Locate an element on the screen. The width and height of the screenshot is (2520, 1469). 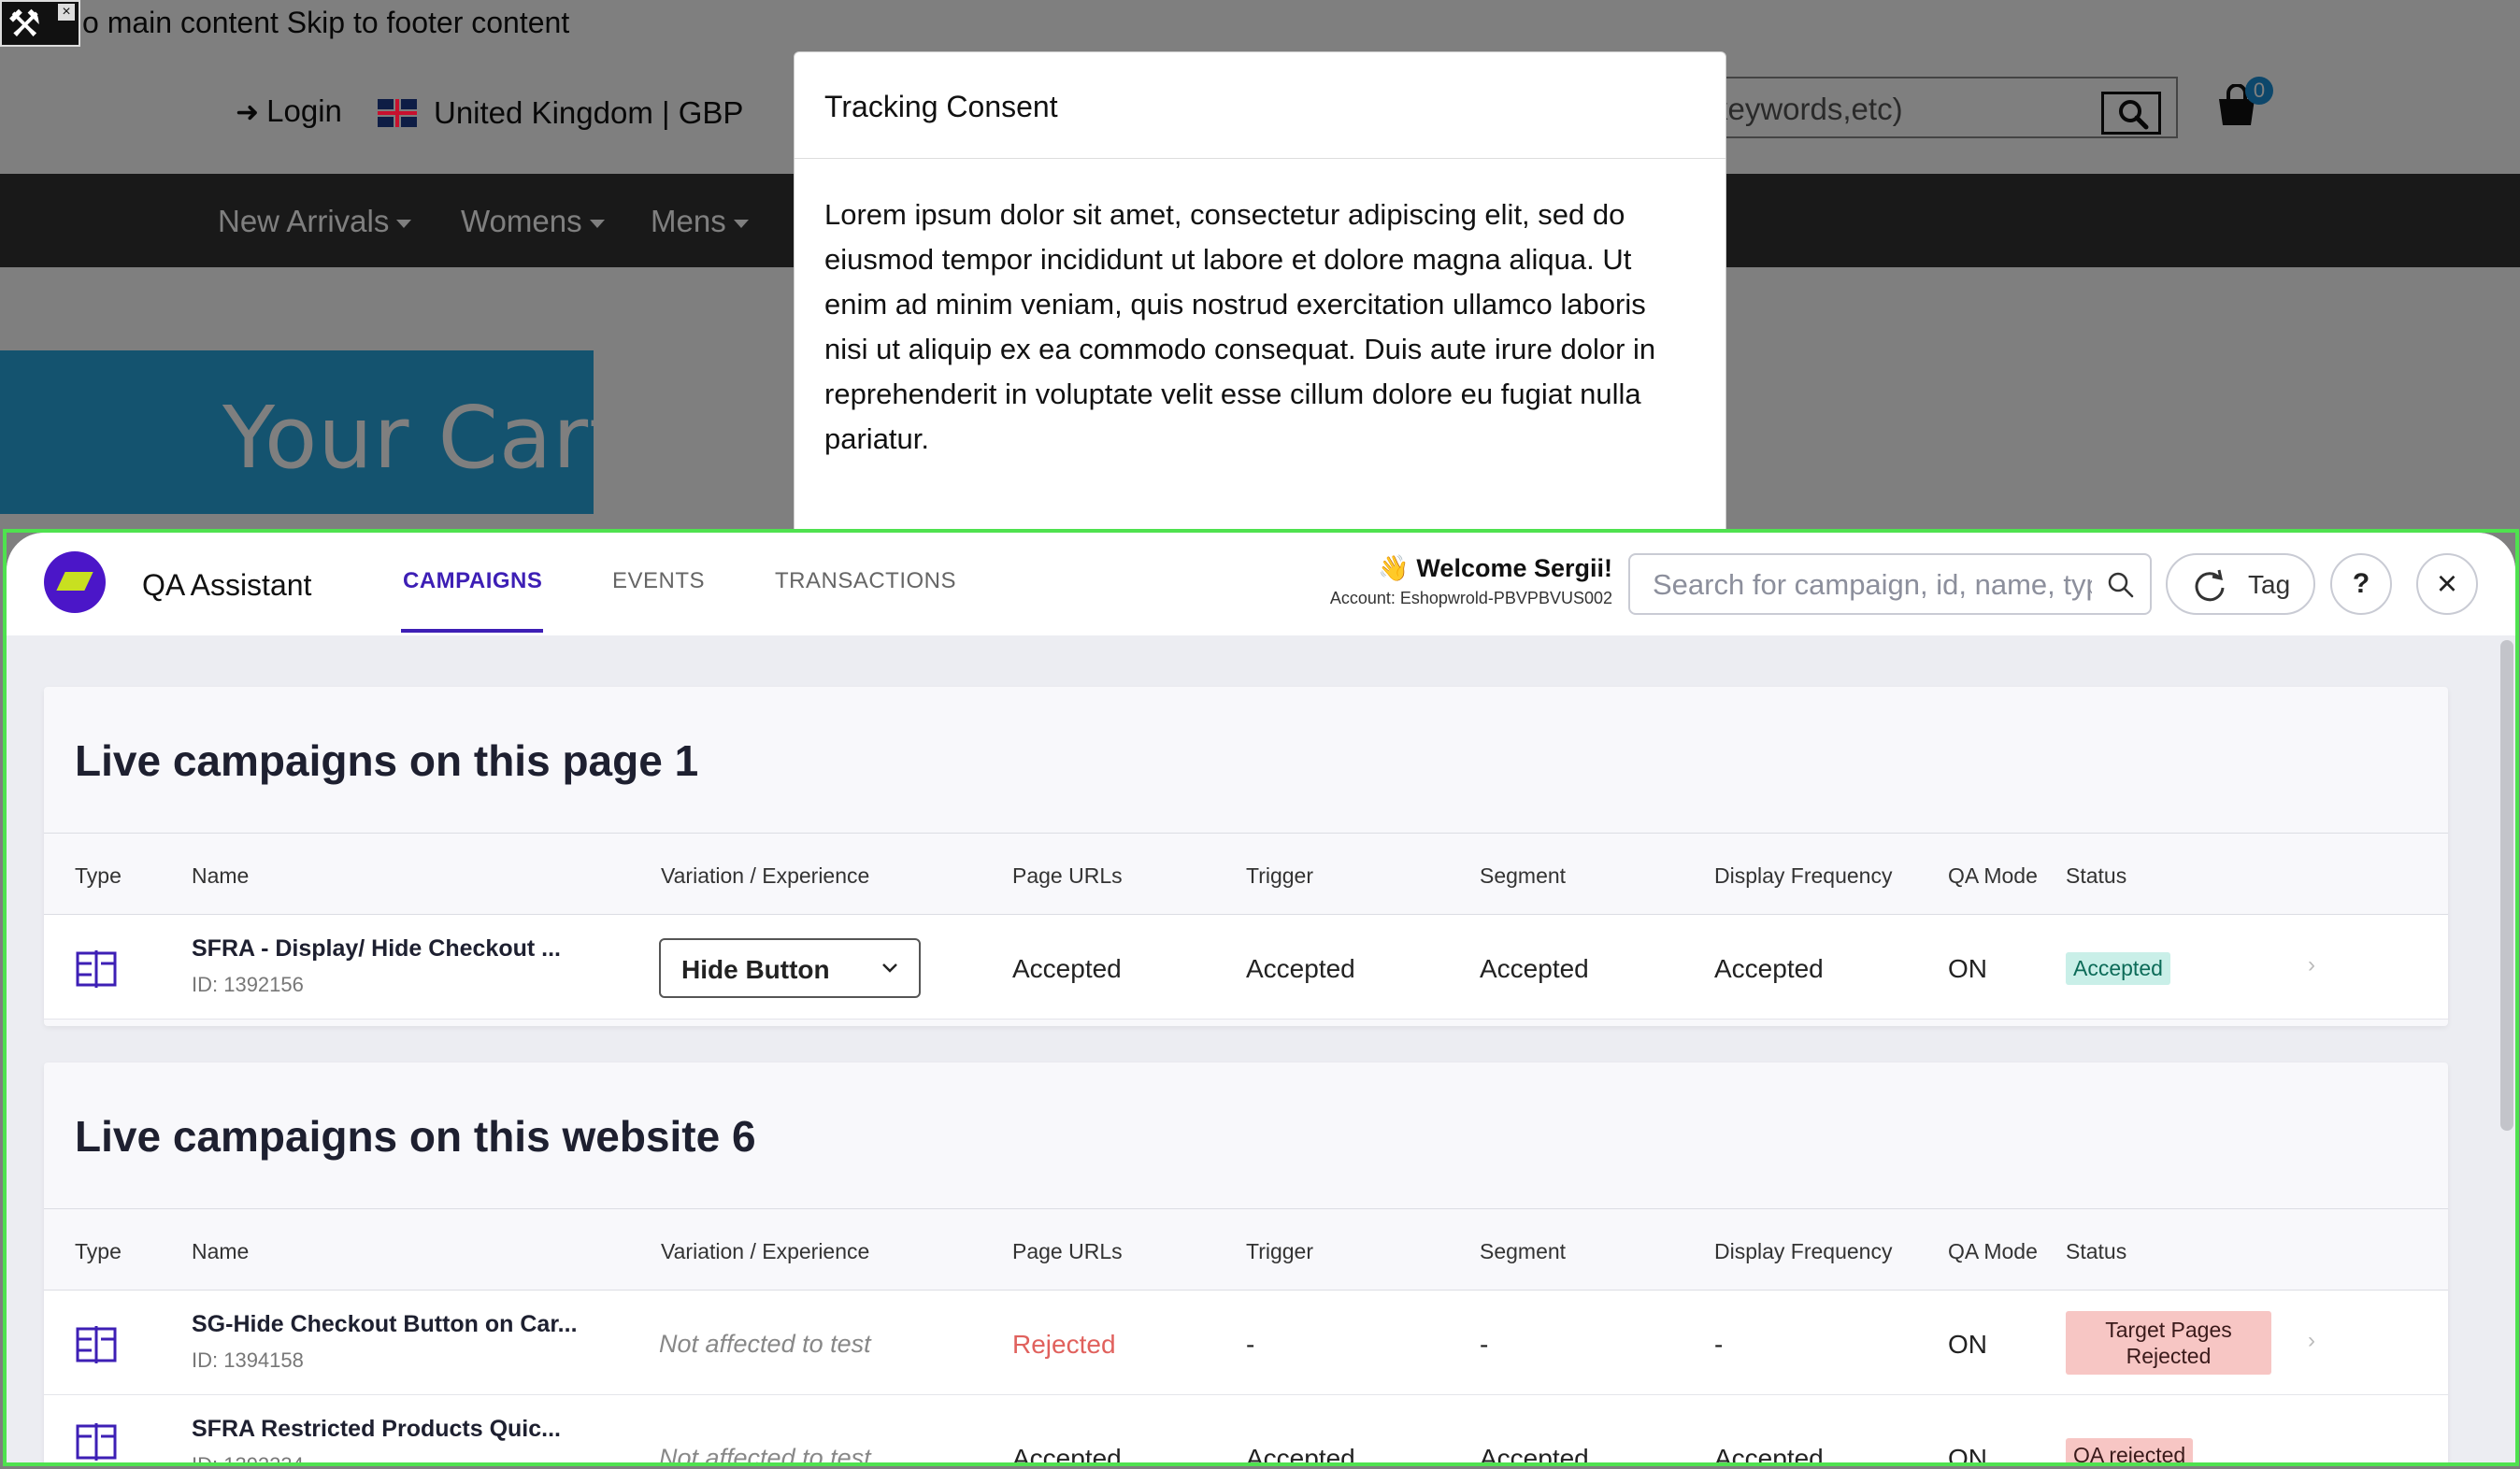
tools-icon: ⚒ is located at coordinates (24, 24).